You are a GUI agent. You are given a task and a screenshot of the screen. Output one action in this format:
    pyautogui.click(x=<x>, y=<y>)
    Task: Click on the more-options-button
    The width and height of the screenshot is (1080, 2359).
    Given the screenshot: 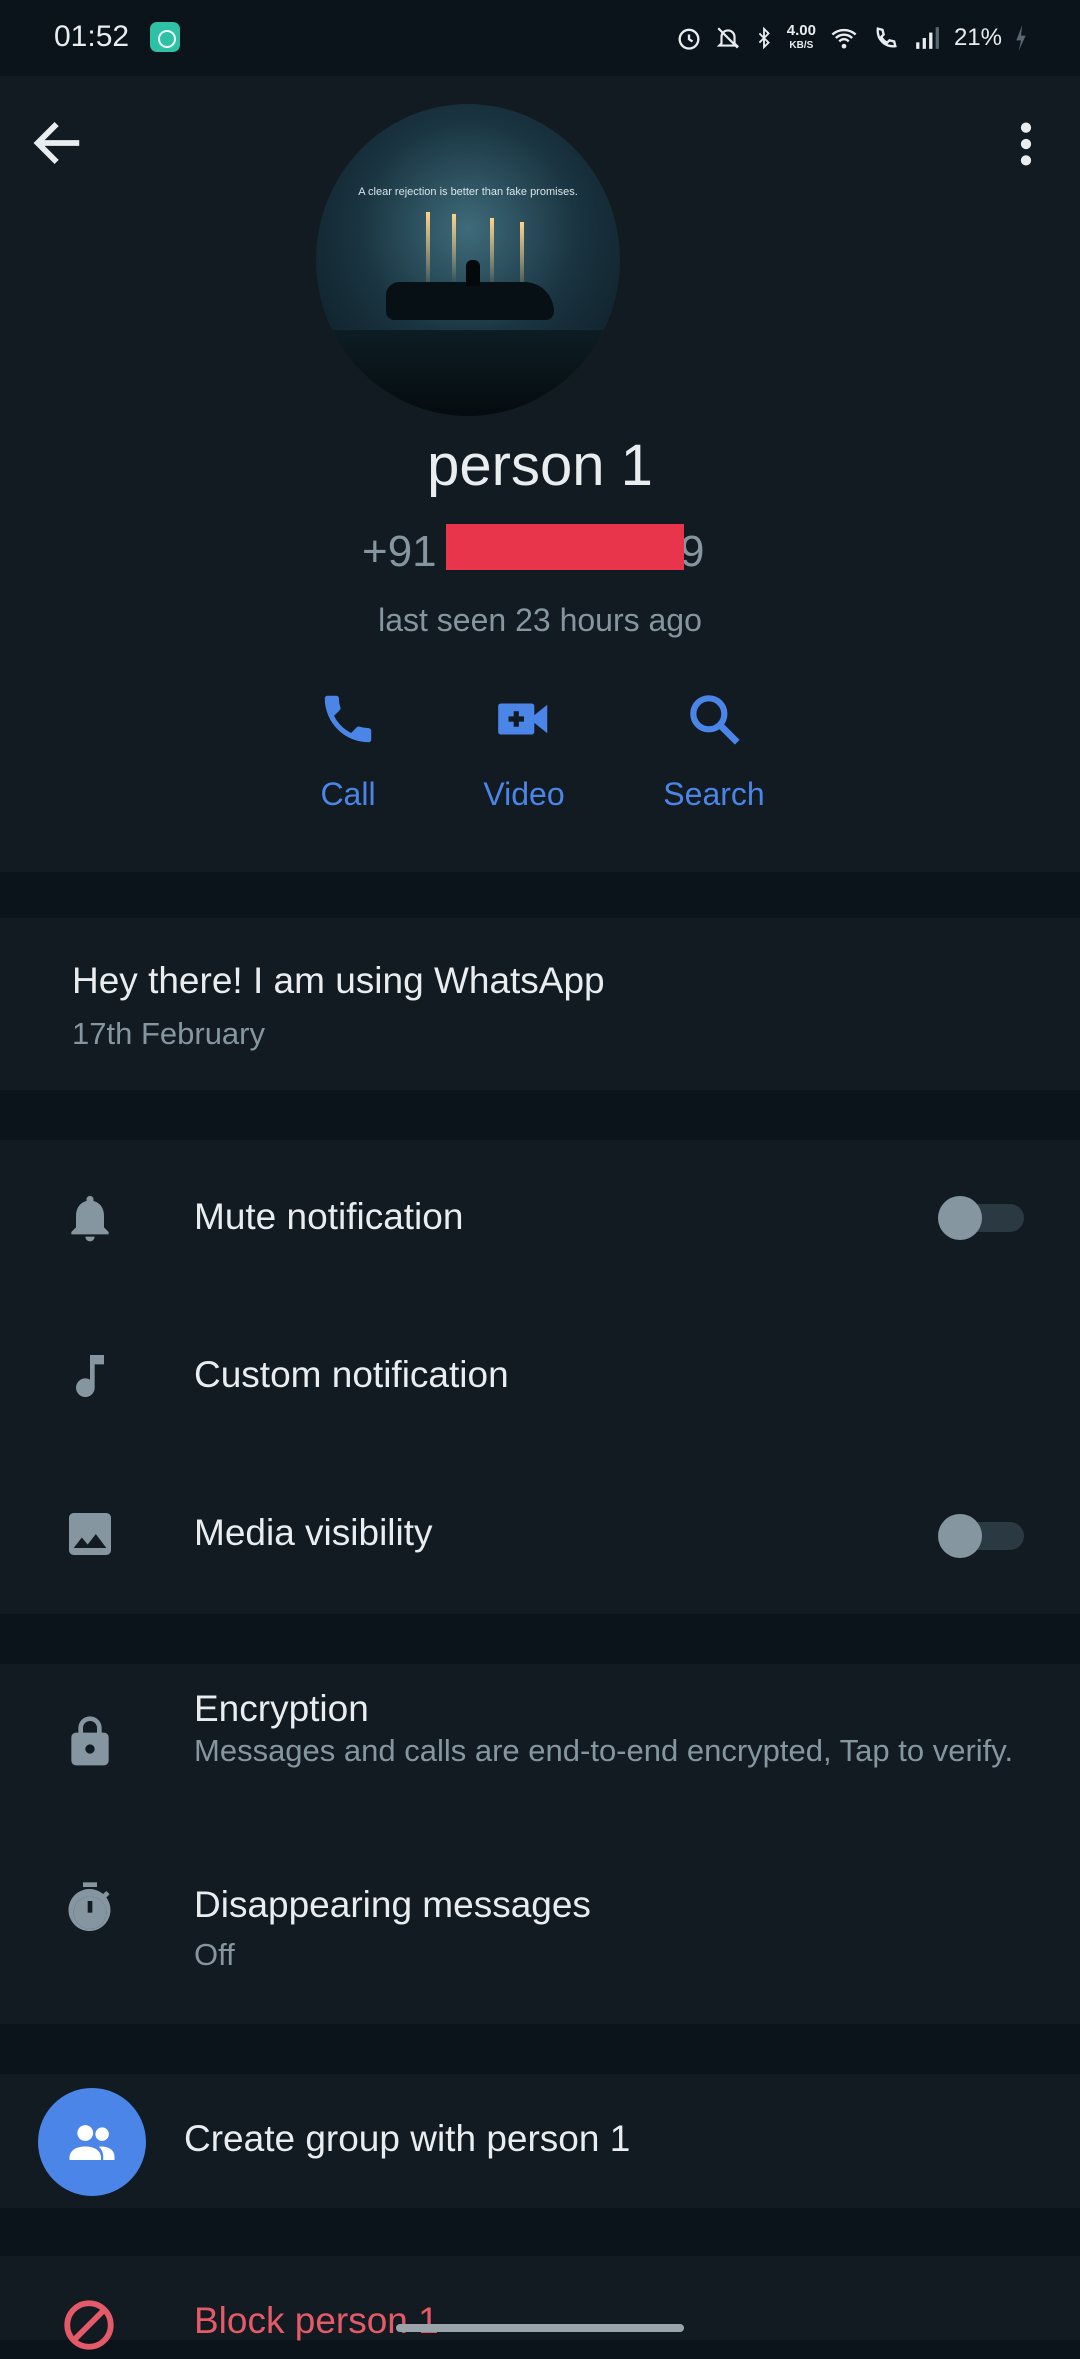 What is the action you would take?
    pyautogui.click(x=1026, y=144)
    